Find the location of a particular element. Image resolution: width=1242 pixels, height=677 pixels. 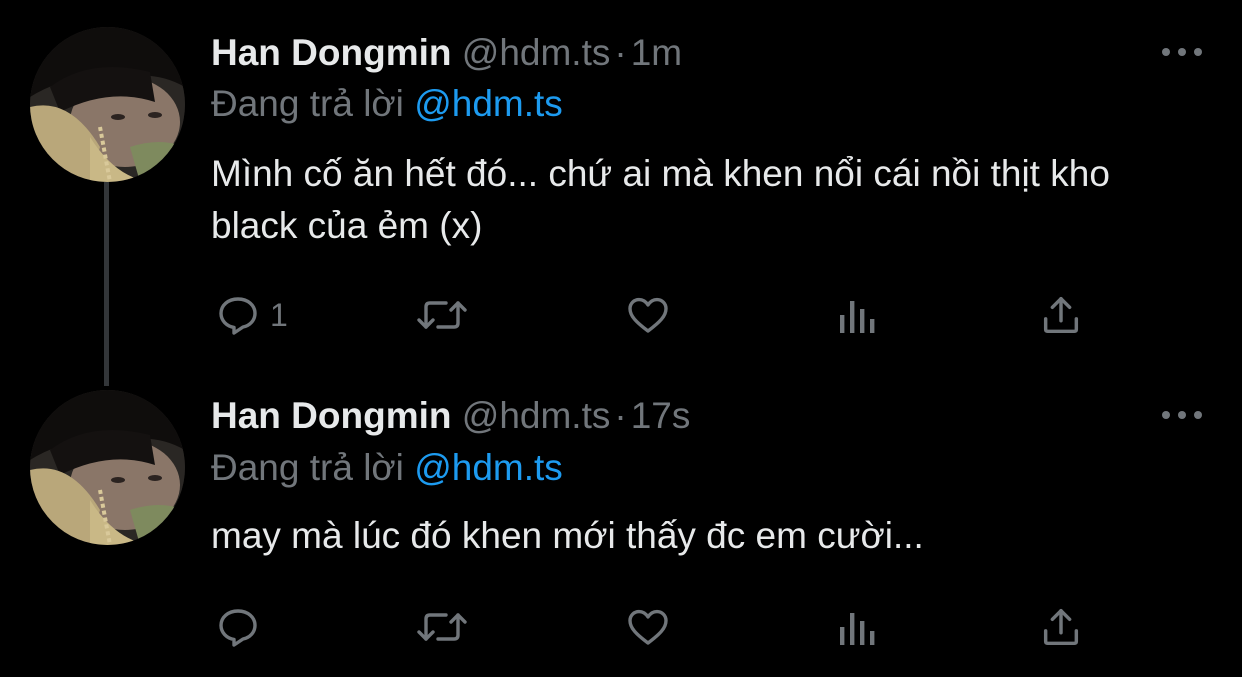

reply-button: 1 is located at coordinates (251, 315).